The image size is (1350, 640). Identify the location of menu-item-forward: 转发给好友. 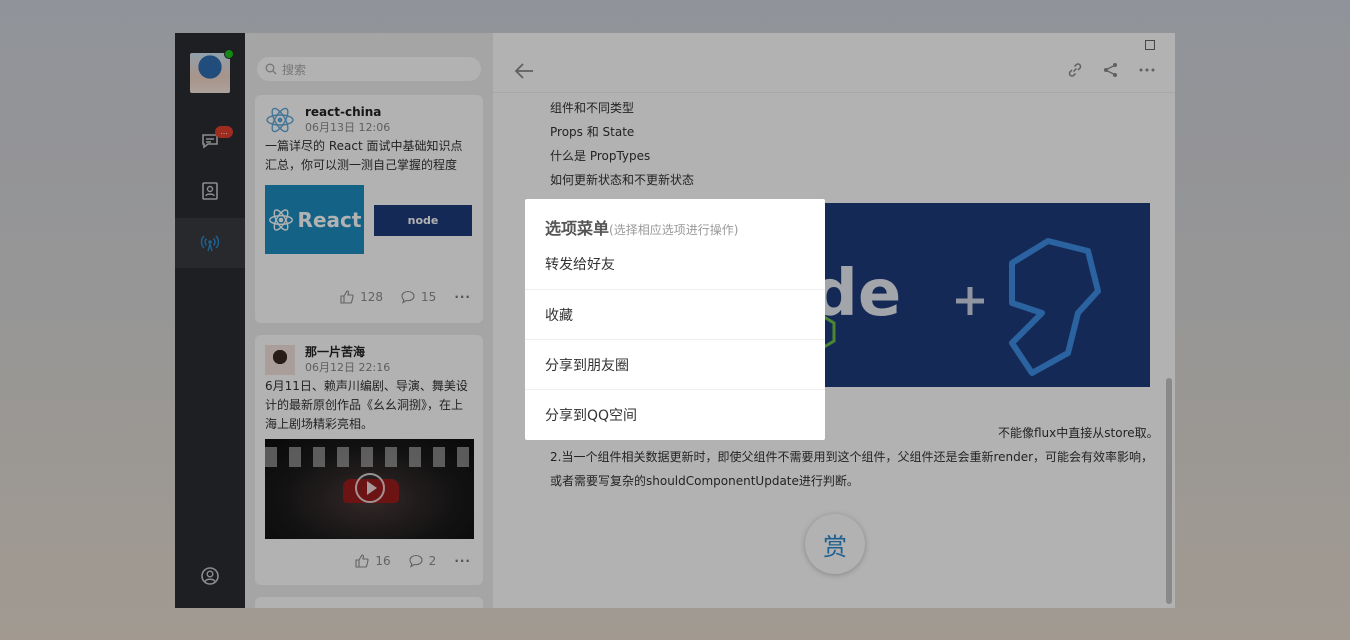
(675, 264).